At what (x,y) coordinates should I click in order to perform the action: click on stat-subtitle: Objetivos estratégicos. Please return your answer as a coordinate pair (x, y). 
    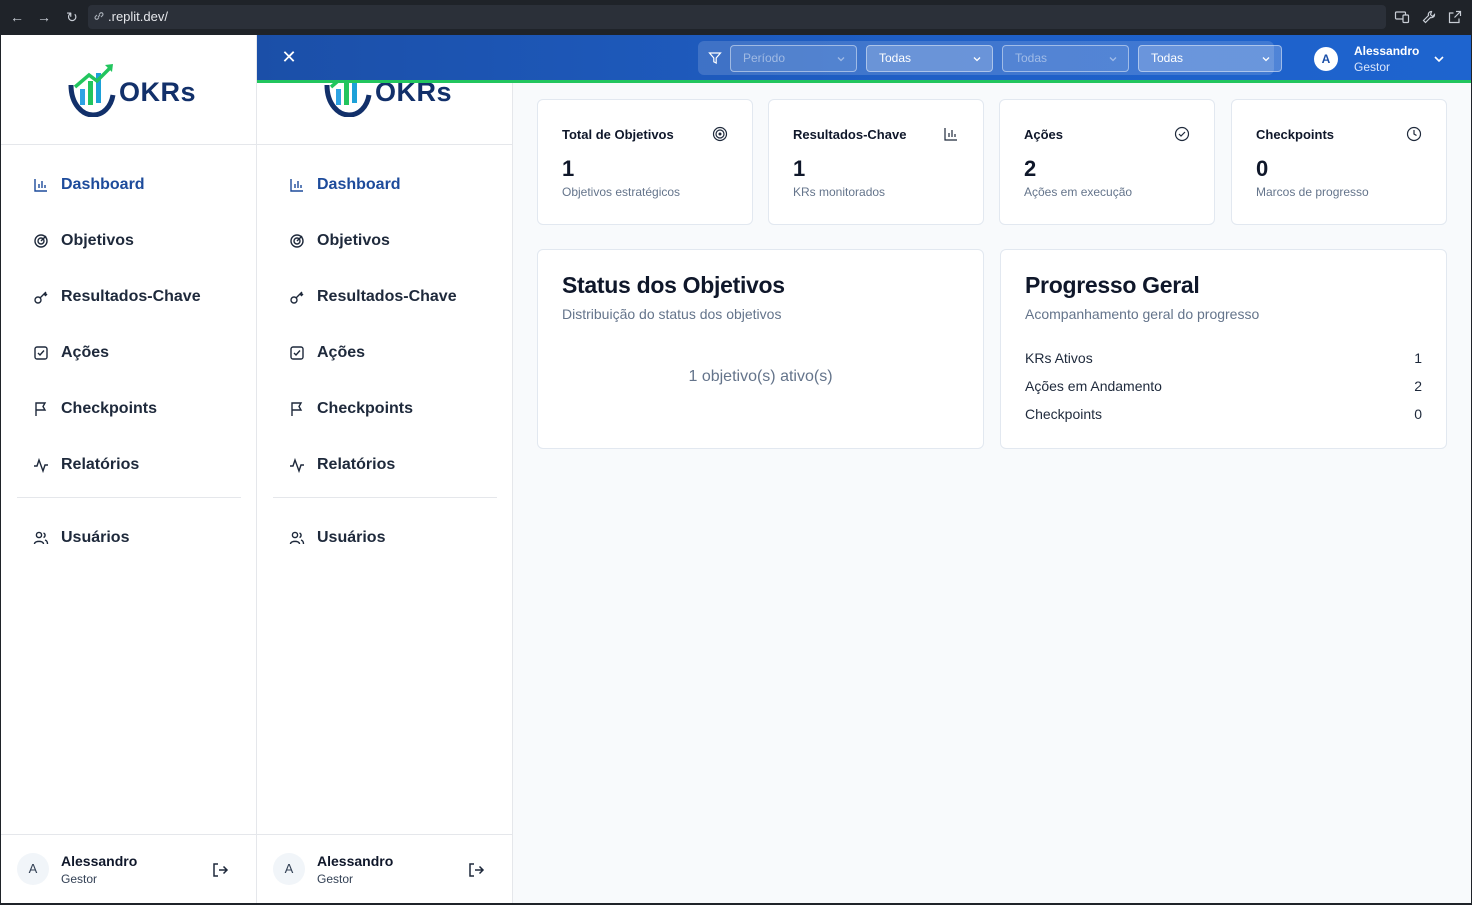
    Looking at the image, I should click on (621, 192).